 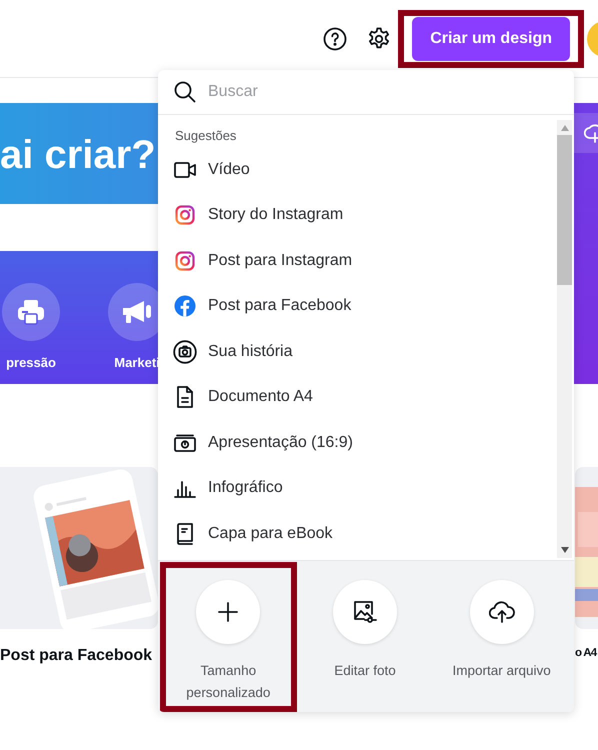 What do you see at coordinates (356, 261) in the screenshot?
I see `menu-item: Post para Instagram` at bounding box center [356, 261].